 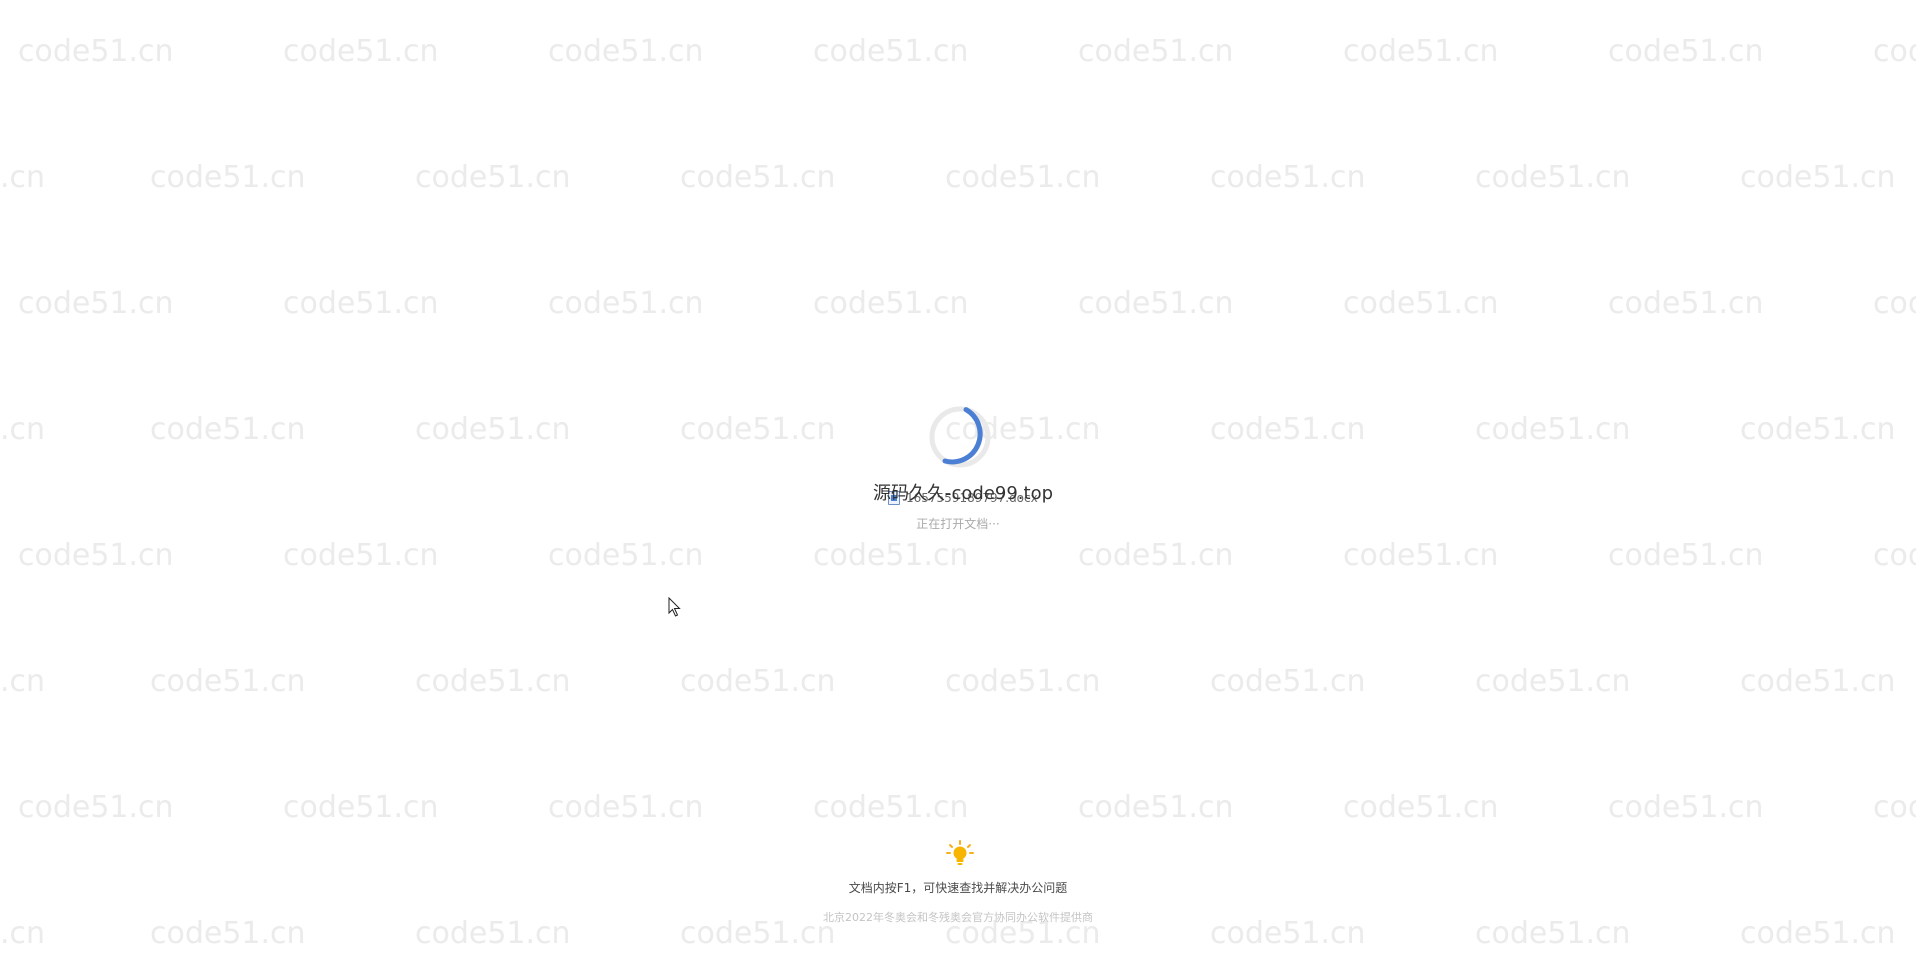 What do you see at coordinates (674, 607) in the screenshot?
I see `mouse-pointer-icon` at bounding box center [674, 607].